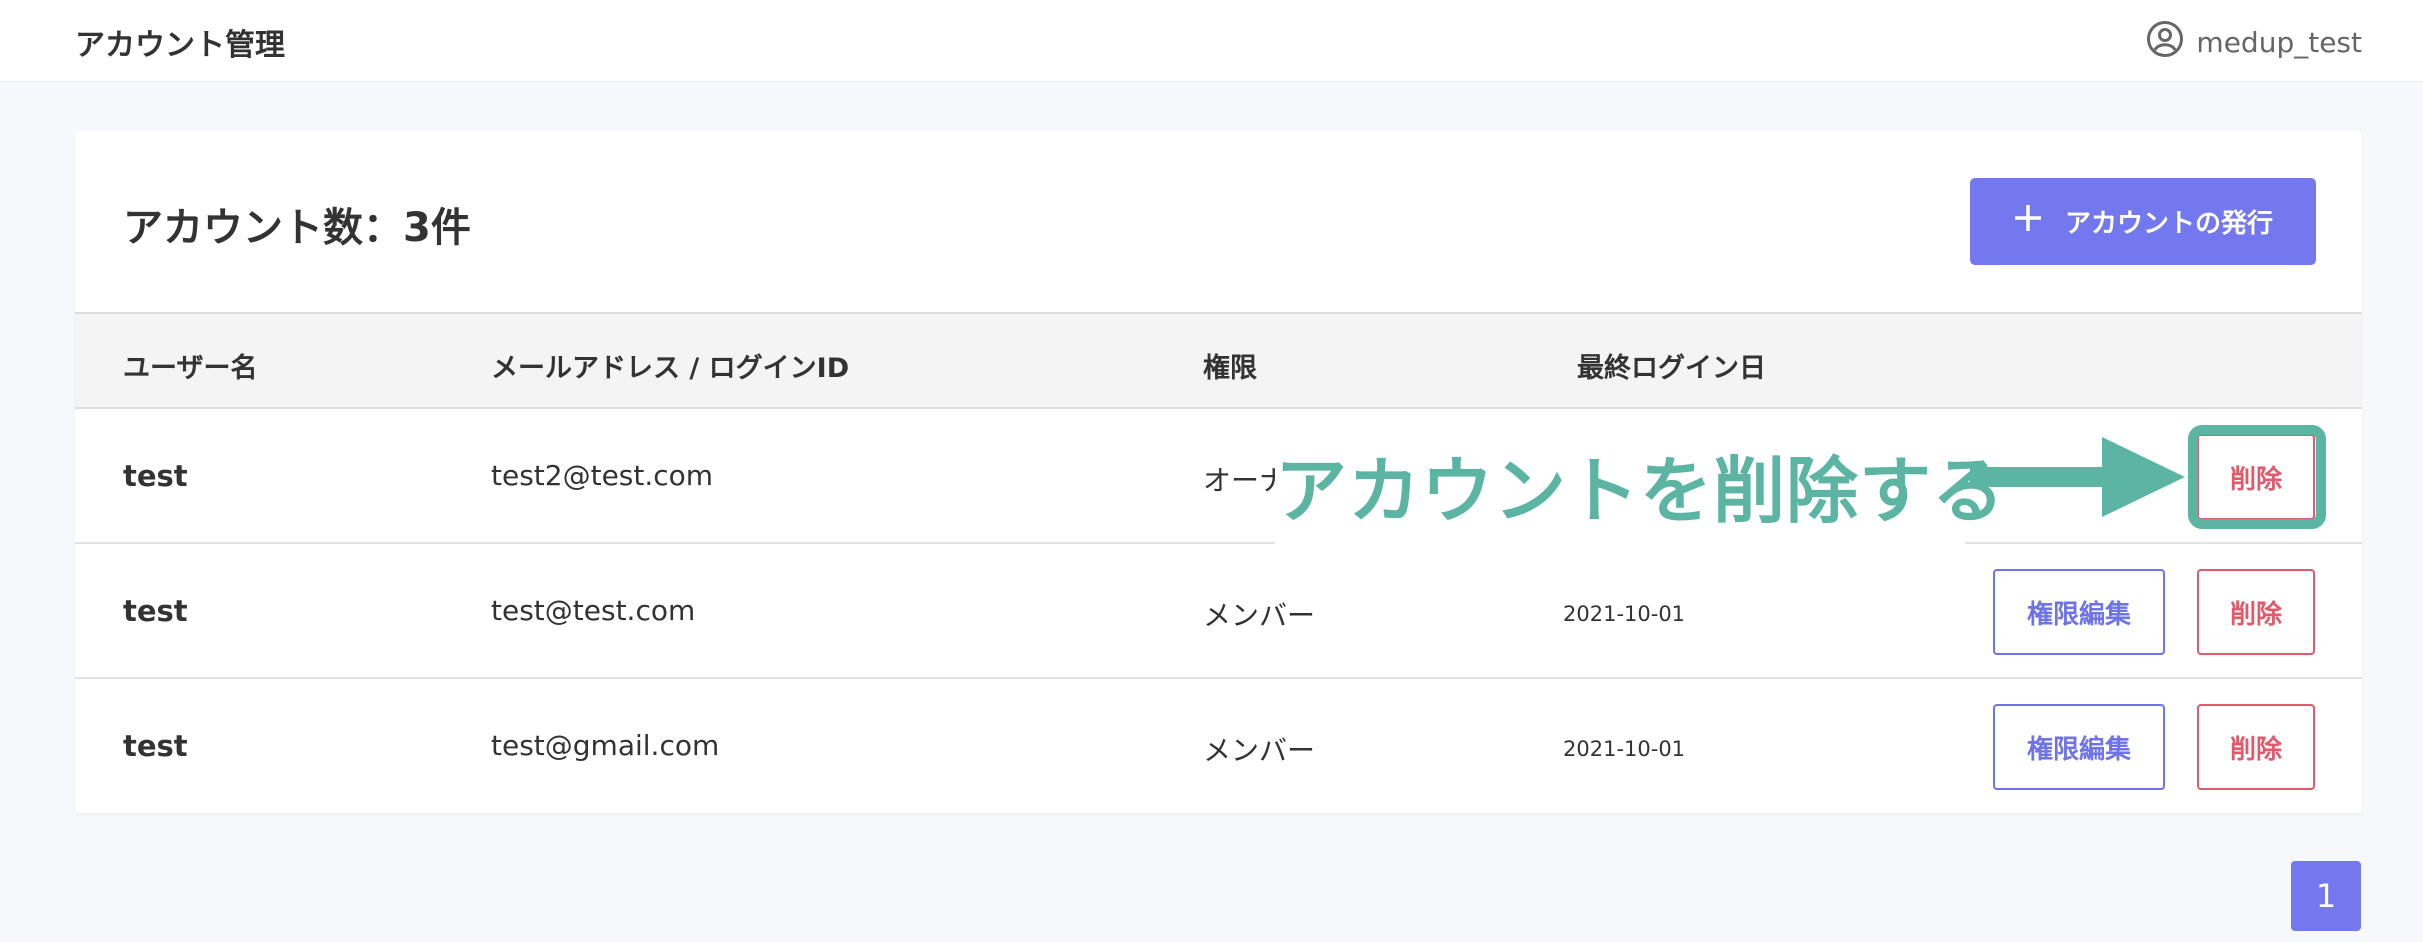 The image size is (2423, 942). Describe the element at coordinates (1230, 368) in the screenshot. I see `column-header-role: 権限` at that location.